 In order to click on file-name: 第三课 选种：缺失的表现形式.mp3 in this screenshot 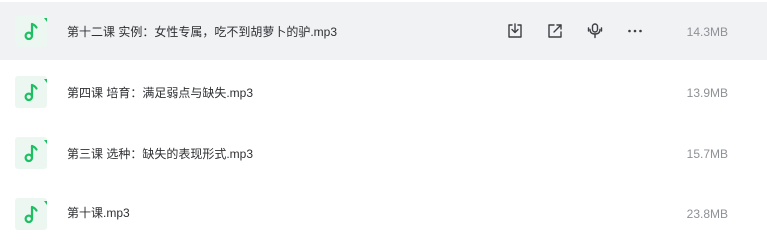, I will do `click(160, 154)`.